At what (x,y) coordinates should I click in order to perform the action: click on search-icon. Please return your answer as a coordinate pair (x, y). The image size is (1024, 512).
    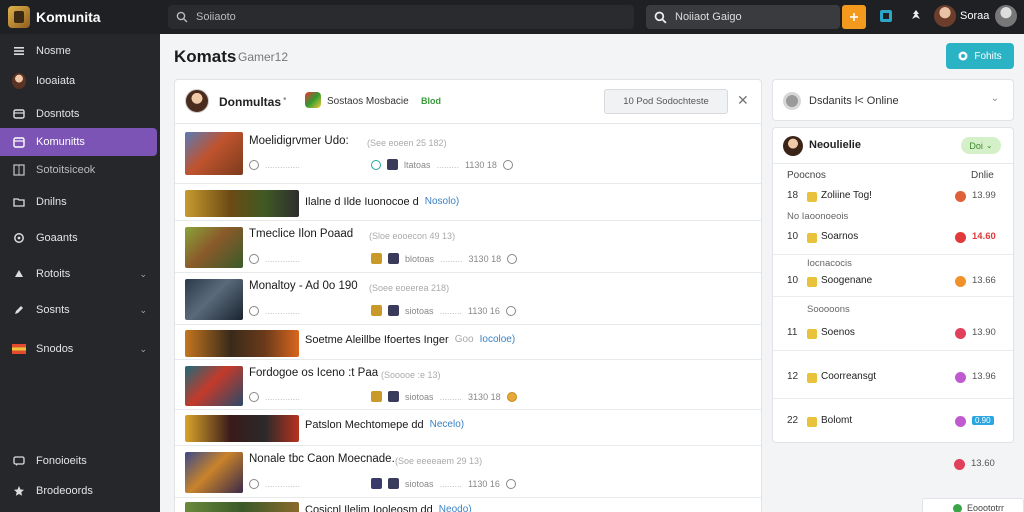
    Looking at the image, I should click on (182, 17).